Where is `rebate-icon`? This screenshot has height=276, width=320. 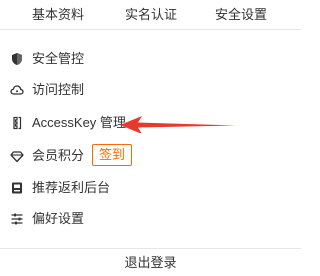 rebate-icon is located at coordinates (17, 188).